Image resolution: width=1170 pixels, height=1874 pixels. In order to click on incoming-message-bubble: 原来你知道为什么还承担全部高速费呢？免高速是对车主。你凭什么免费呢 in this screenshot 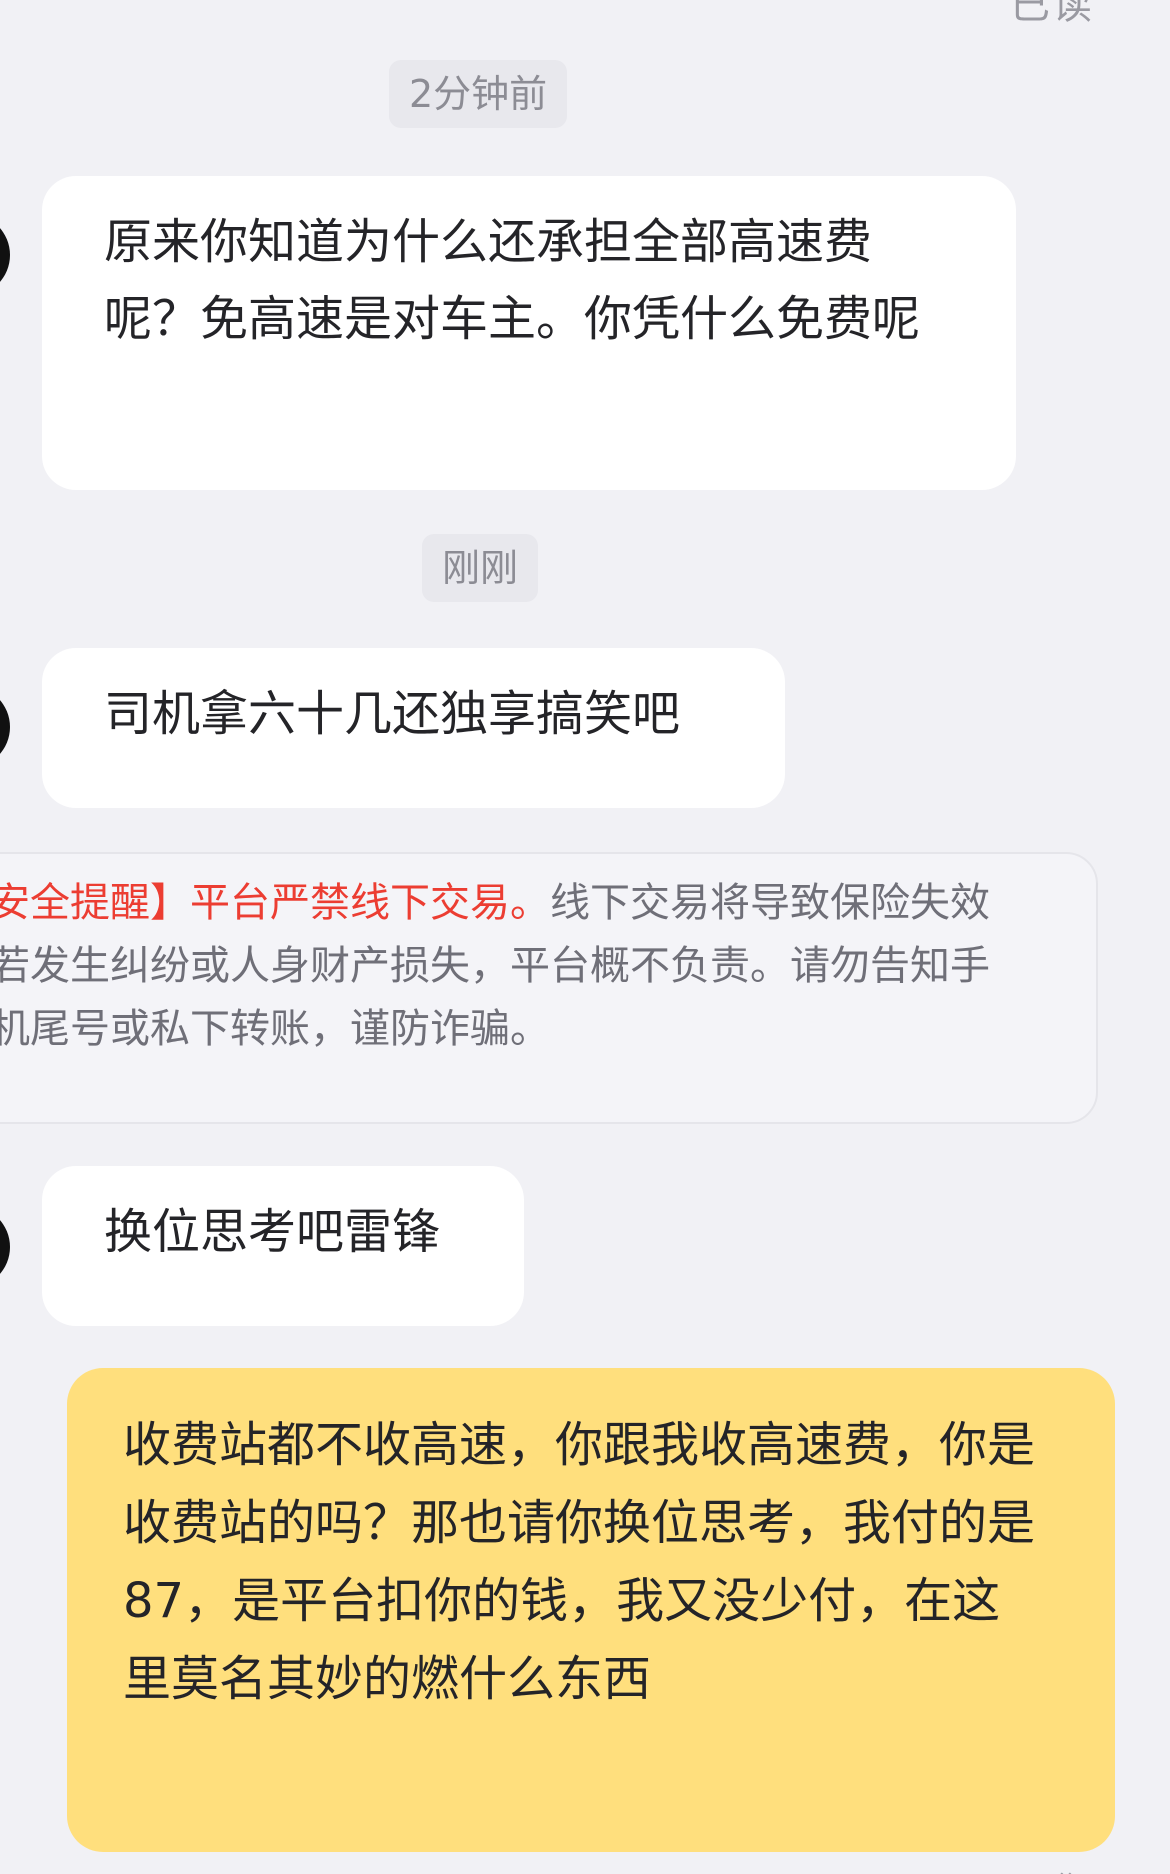, I will do `click(529, 333)`.